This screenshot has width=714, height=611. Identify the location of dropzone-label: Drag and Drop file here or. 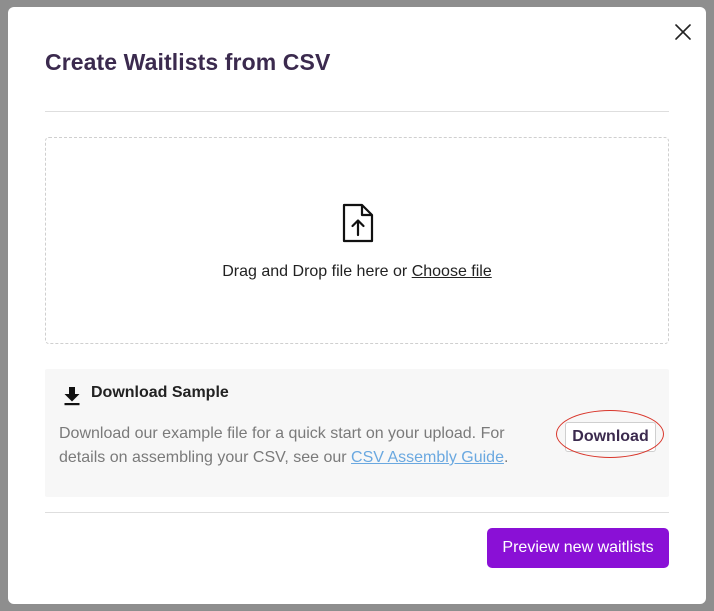
(317, 271).